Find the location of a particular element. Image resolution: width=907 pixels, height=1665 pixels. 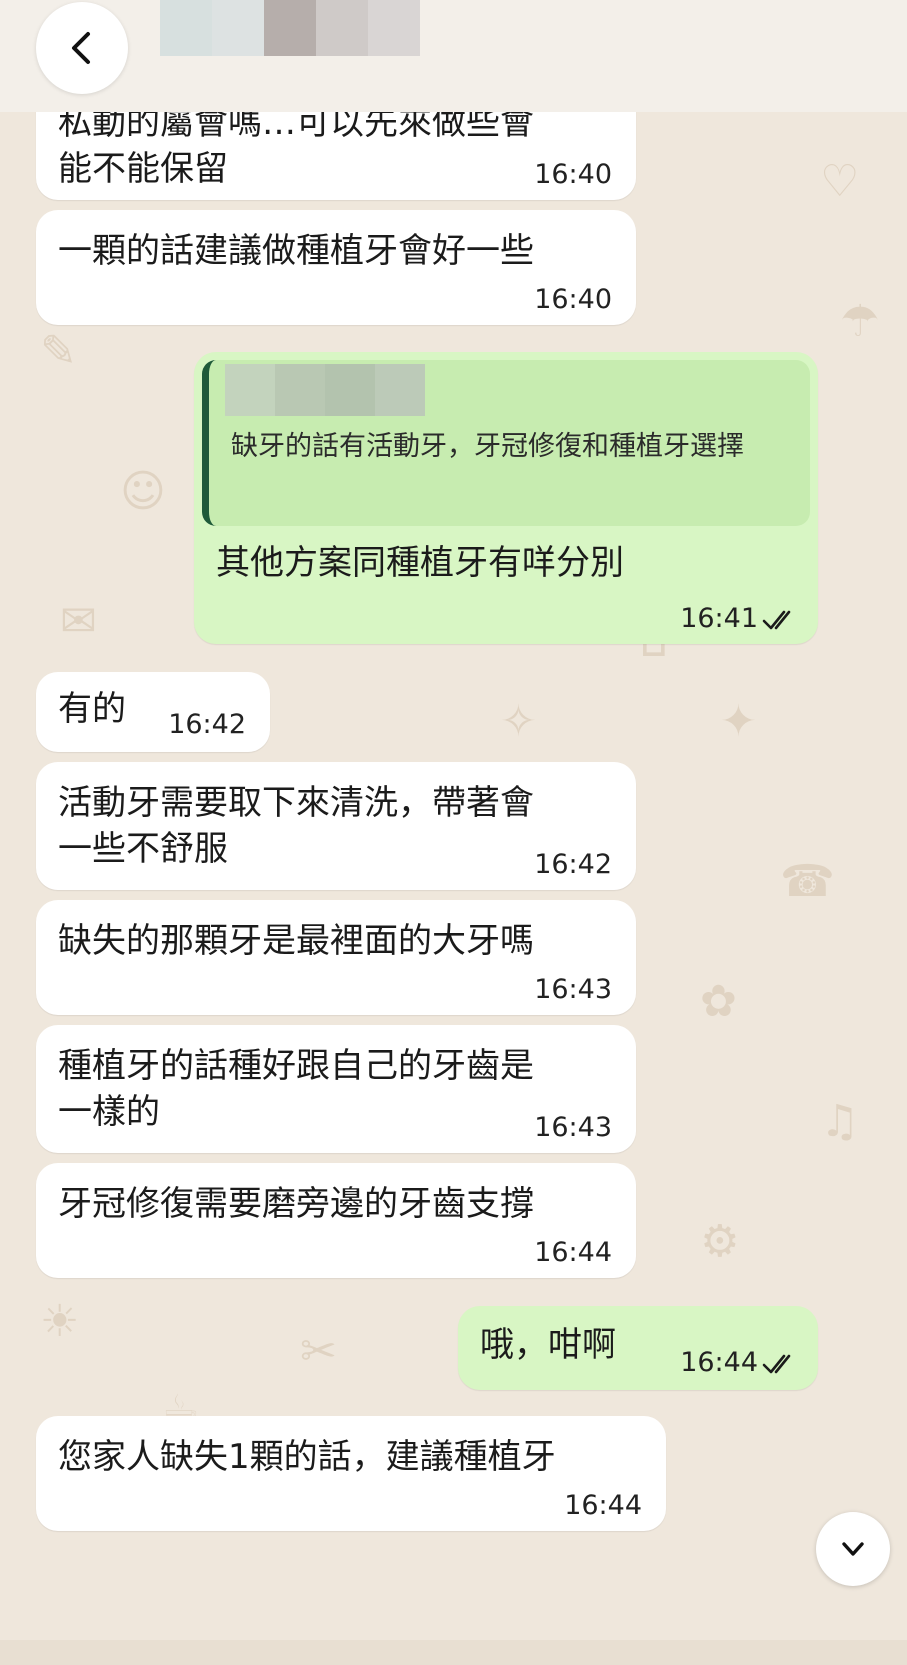

back-button-overlay is located at coordinates (82, 48).